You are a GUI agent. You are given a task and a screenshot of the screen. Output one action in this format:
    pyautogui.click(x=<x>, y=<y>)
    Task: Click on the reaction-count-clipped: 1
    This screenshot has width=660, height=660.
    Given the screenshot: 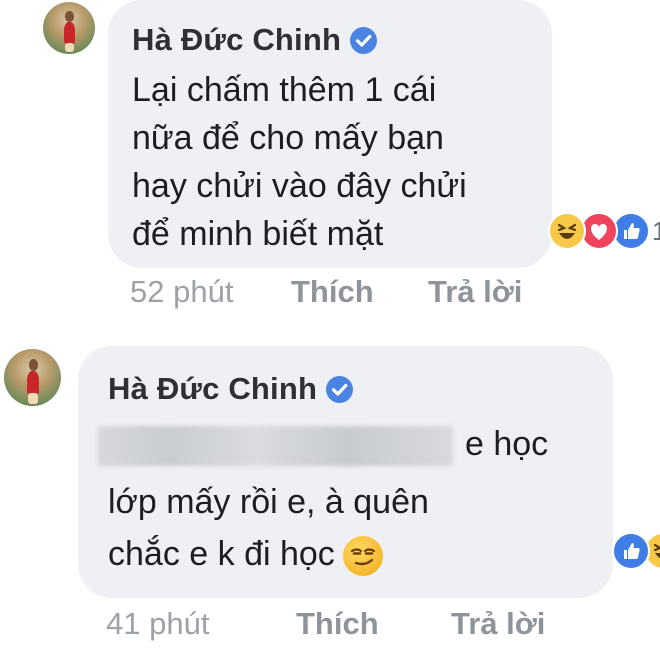 What is the action you would take?
    pyautogui.click(x=656, y=229)
    